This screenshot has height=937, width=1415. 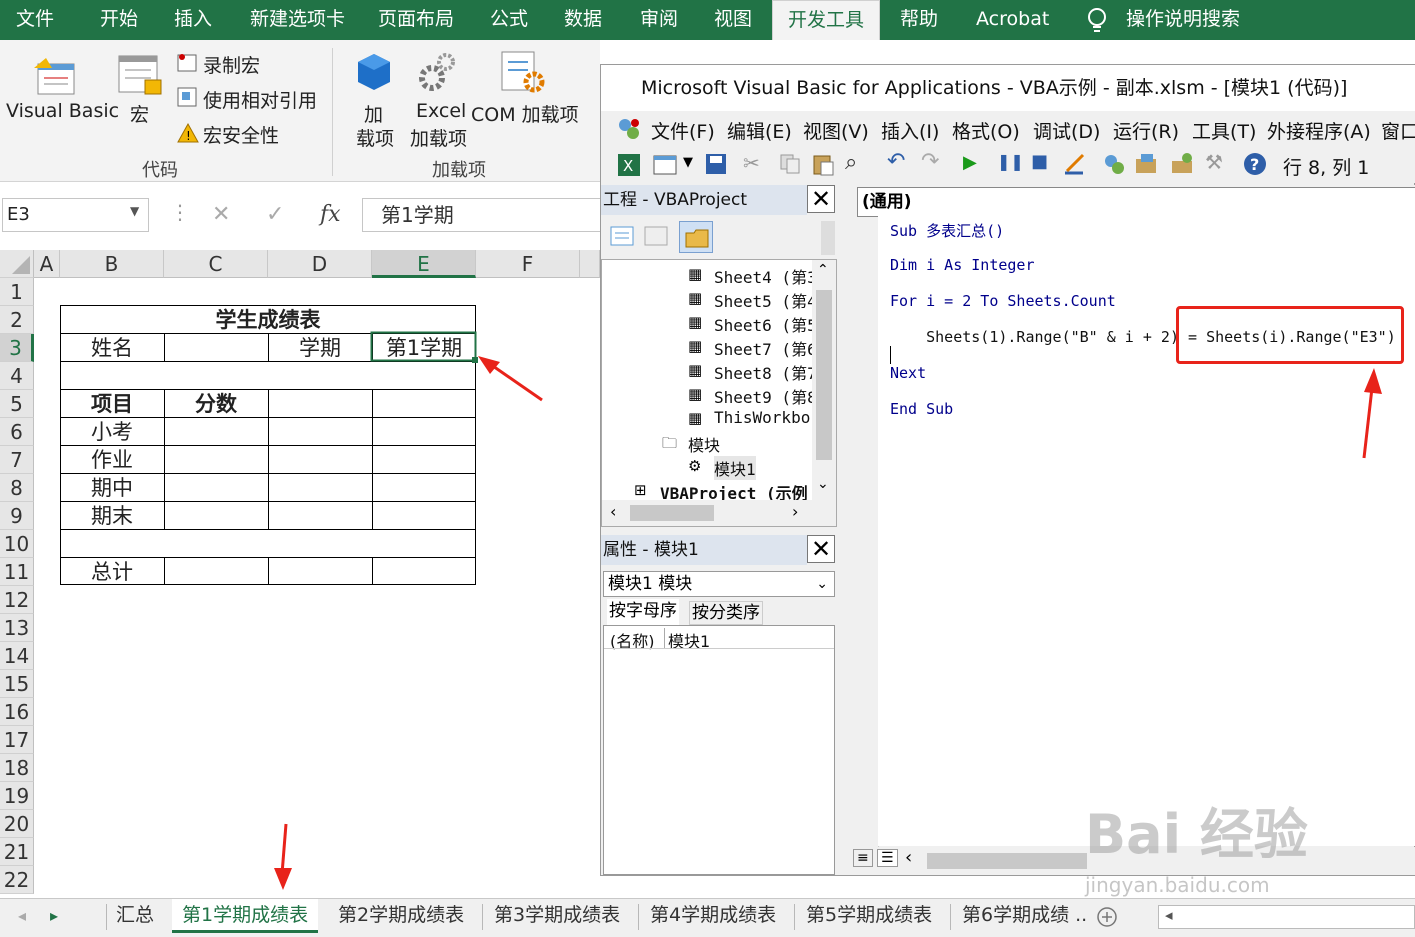 I want to click on vba-menu-debug: 调试(D), so click(x=1066, y=130).